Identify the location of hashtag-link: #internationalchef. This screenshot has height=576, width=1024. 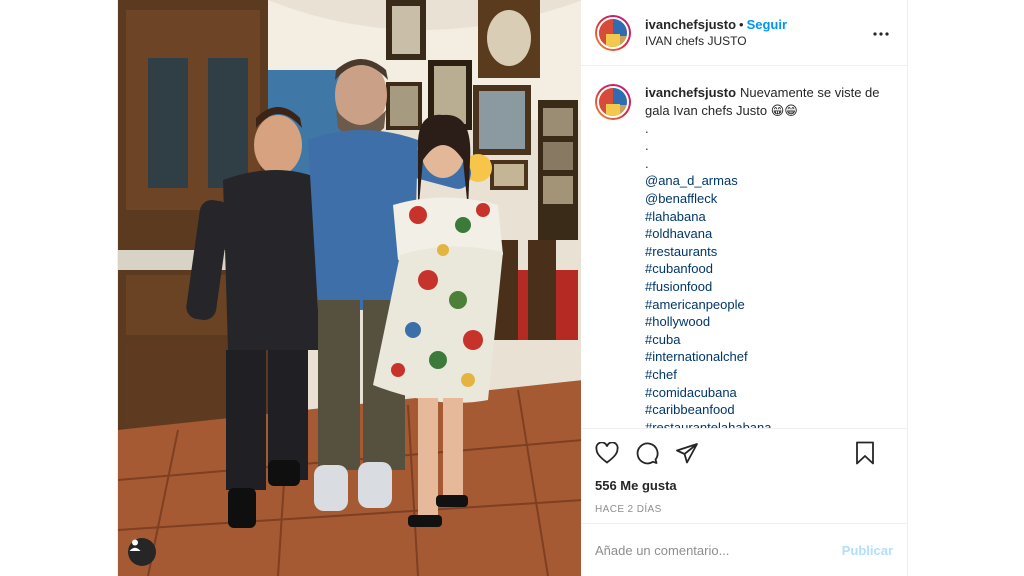
(769, 357).